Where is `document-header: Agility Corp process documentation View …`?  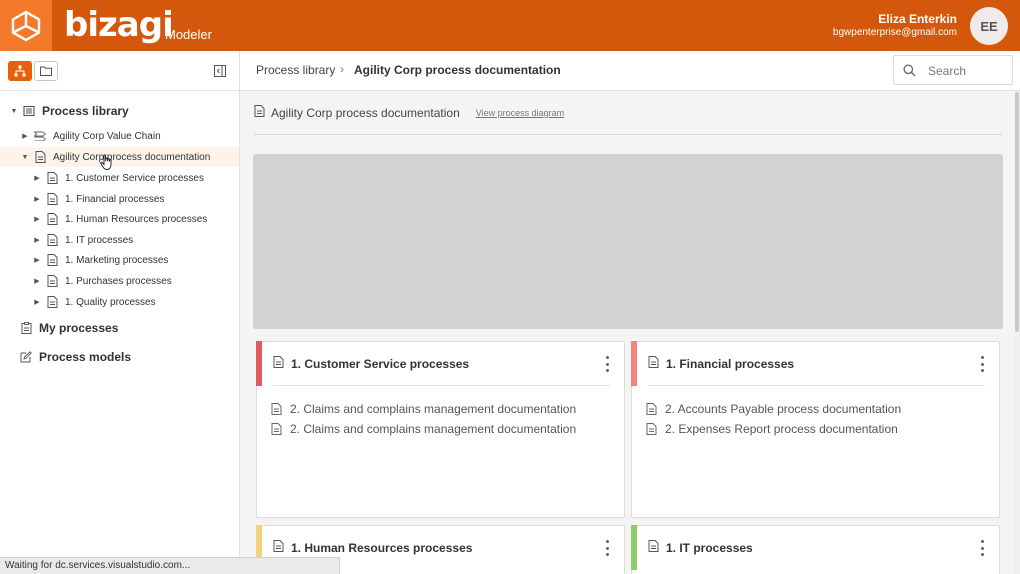
document-header: Agility Corp process documentation View … is located at coordinates (409, 113).